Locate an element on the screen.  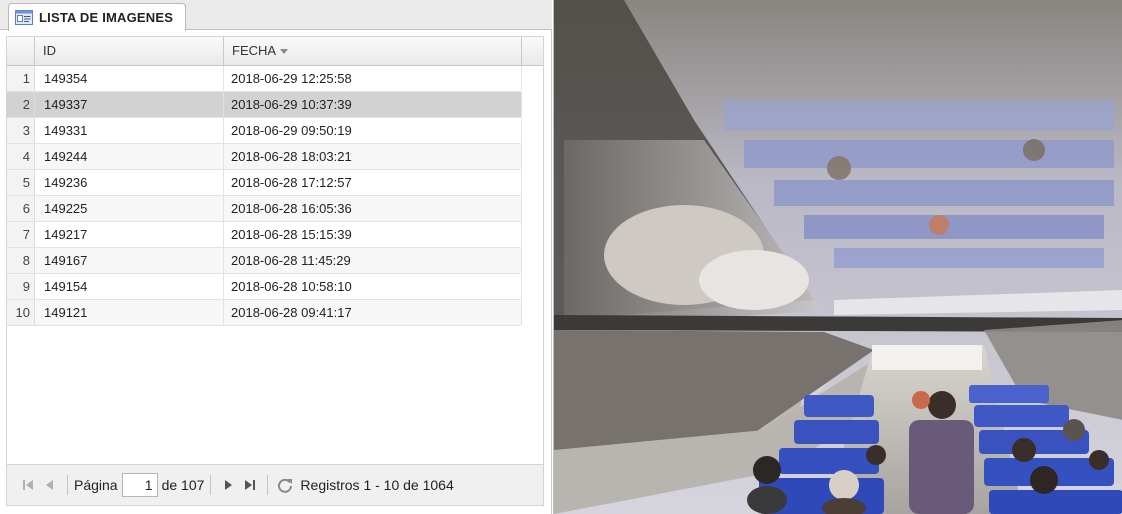
first-page-button is located at coordinates (28, 485).